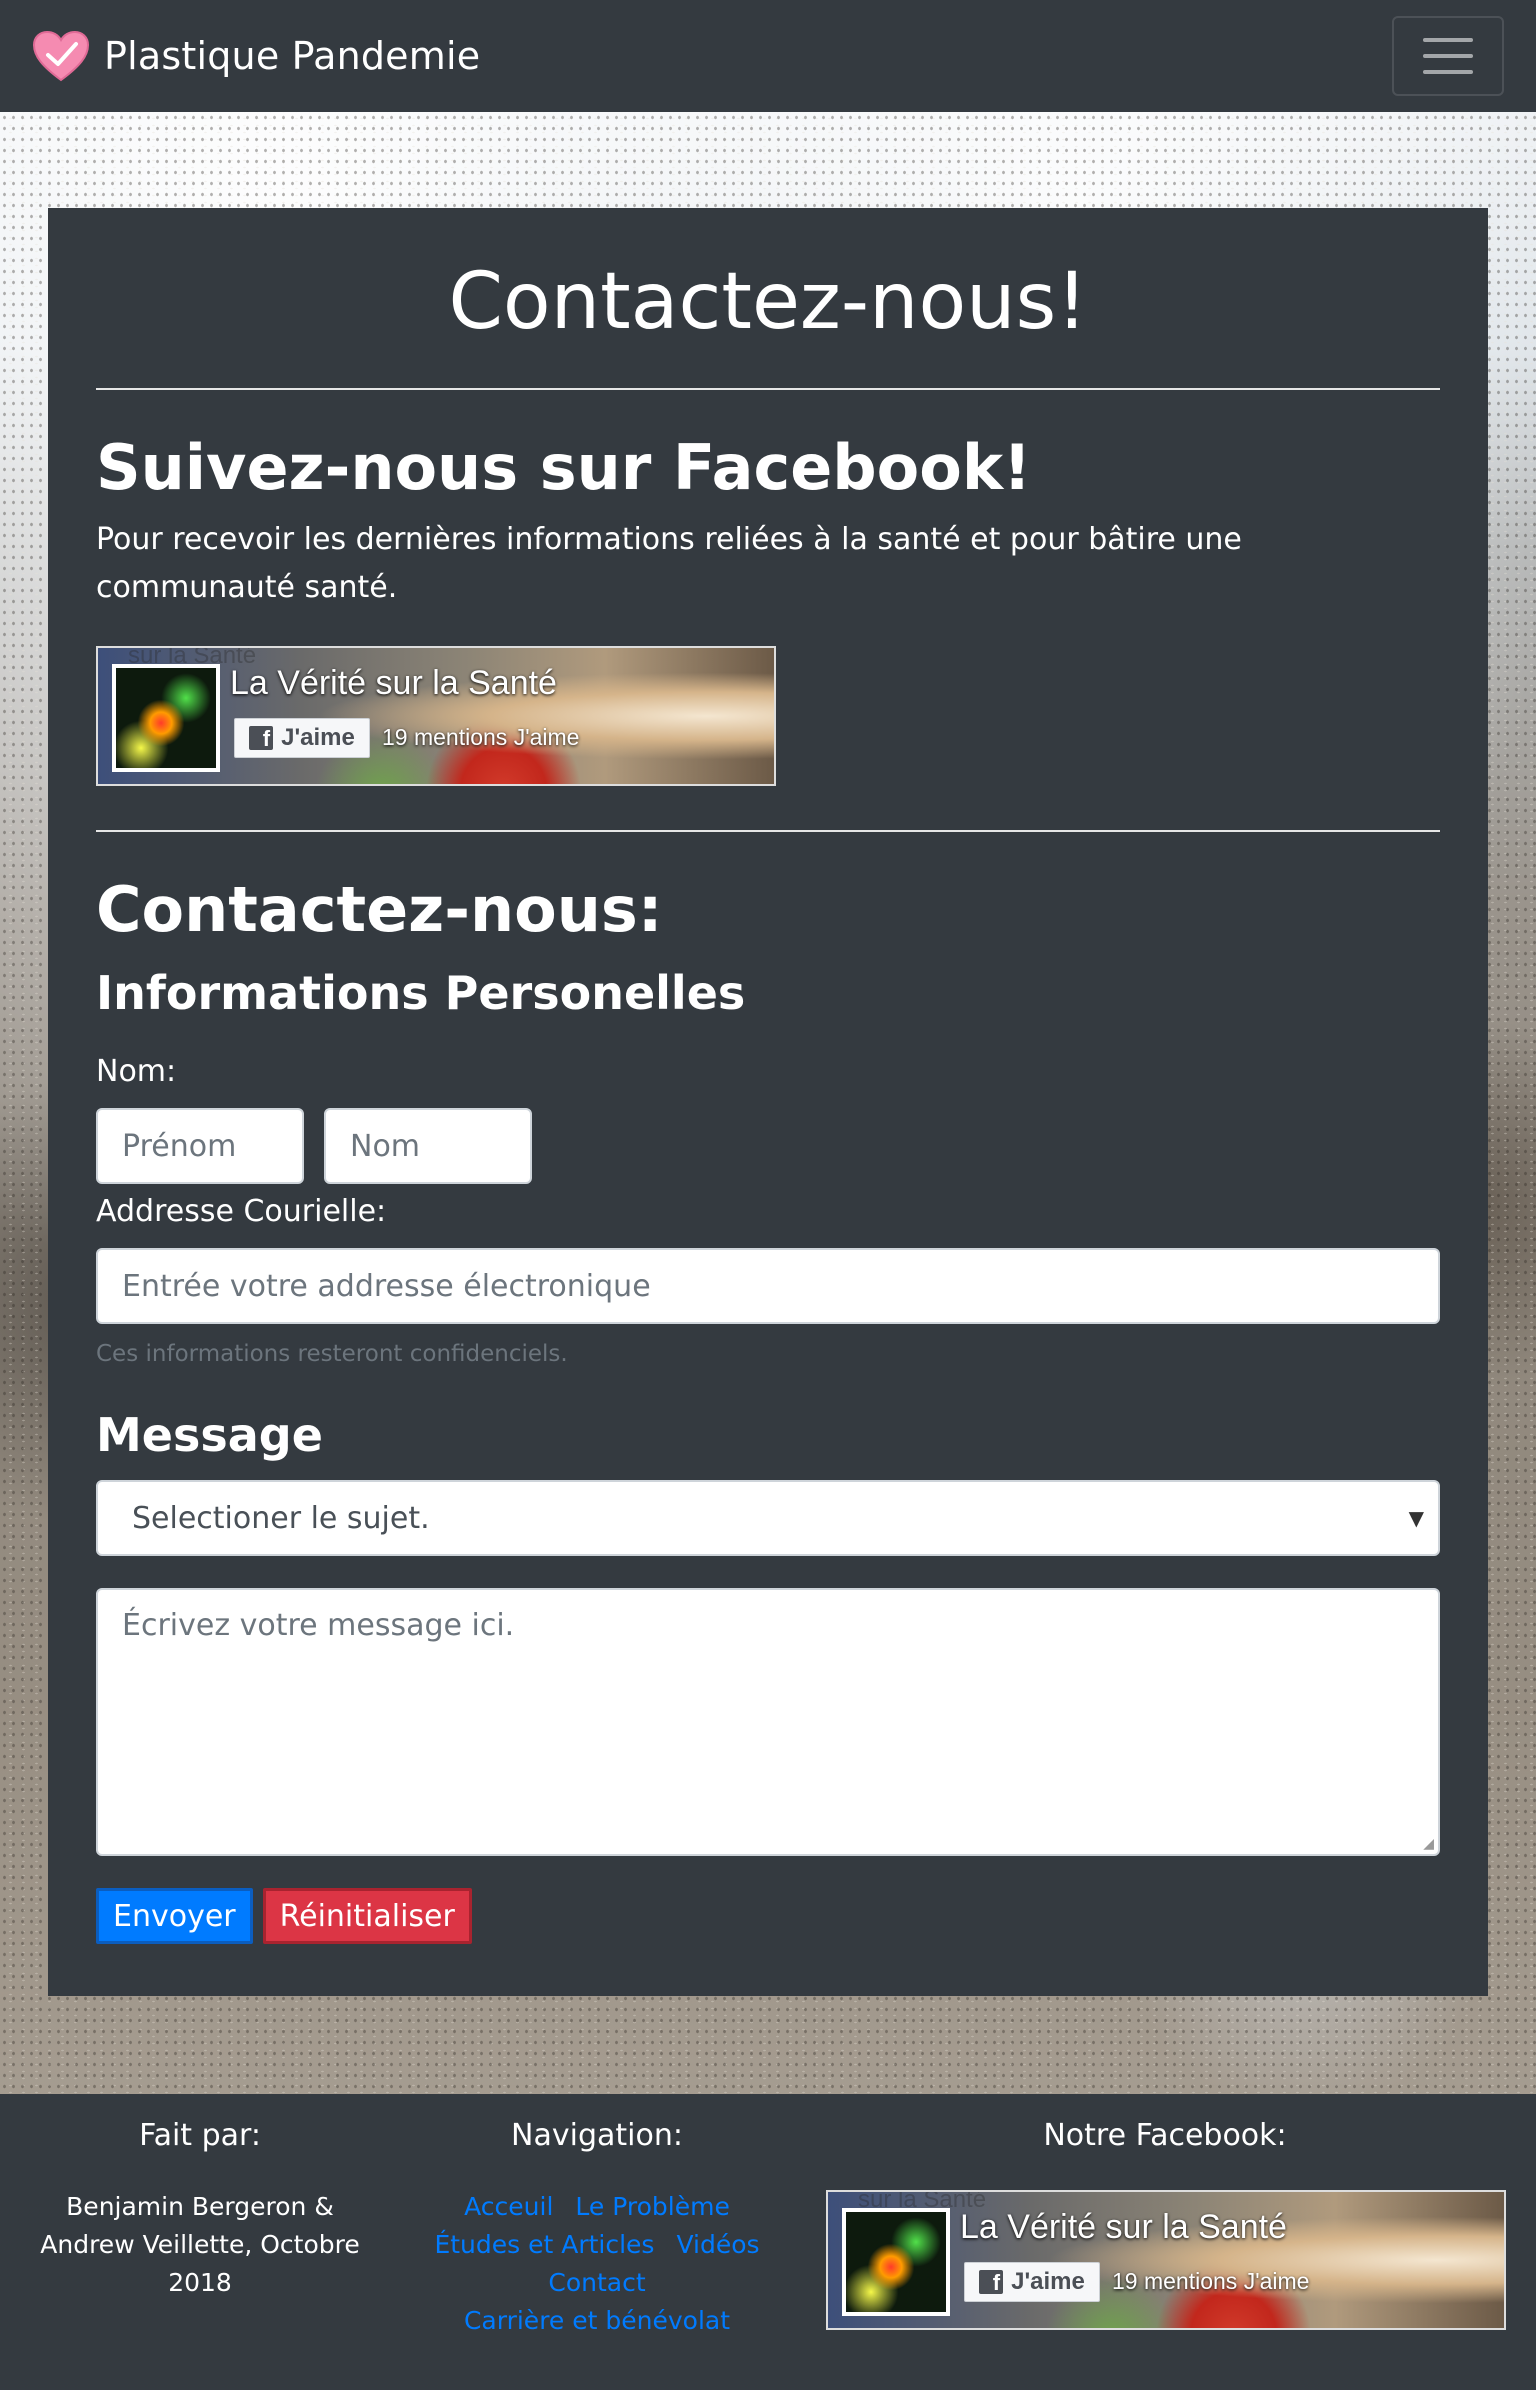 The width and height of the screenshot is (1536, 2390). Describe the element at coordinates (597, 2320) in the screenshot. I see `footer-link-carriere: Carrière et bénévolat` at that location.